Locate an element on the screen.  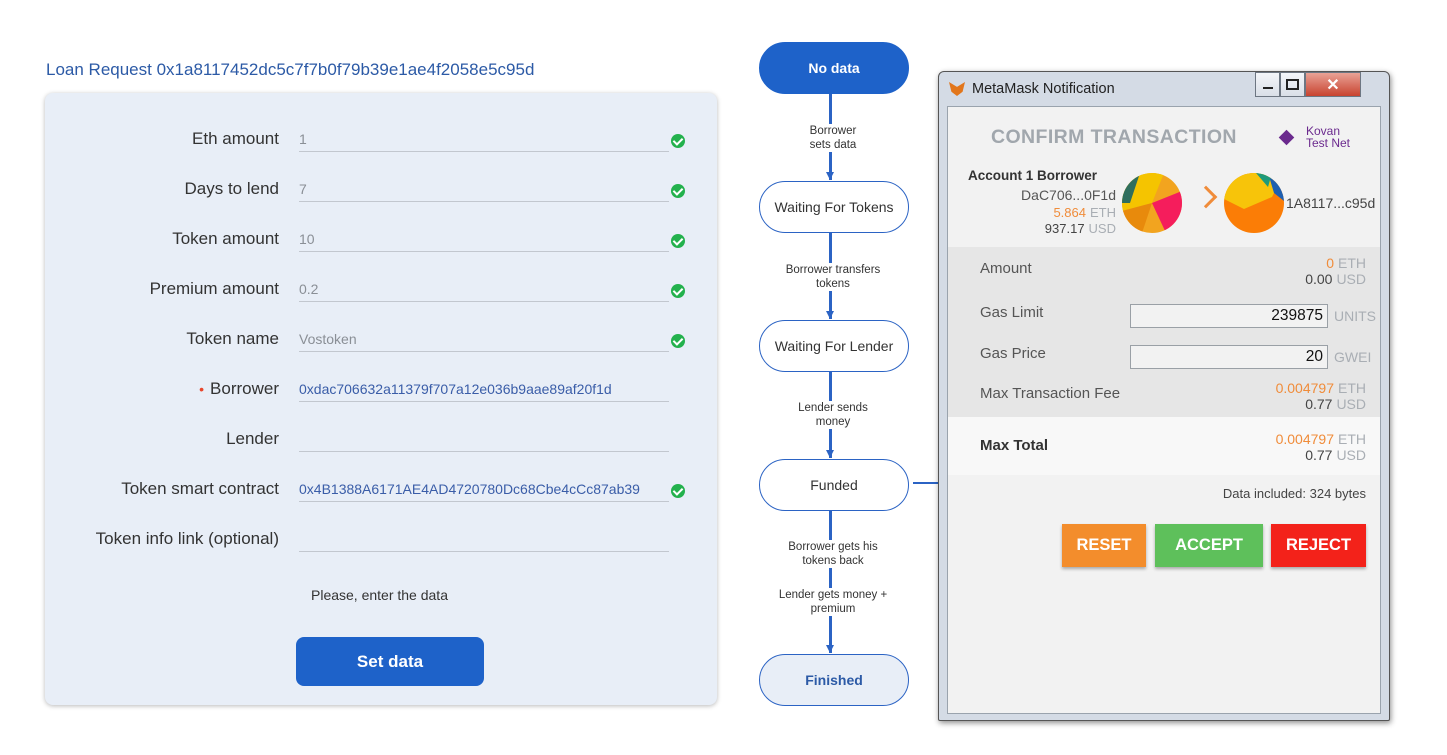
token-amount-input: 10 is located at coordinates (484, 239).